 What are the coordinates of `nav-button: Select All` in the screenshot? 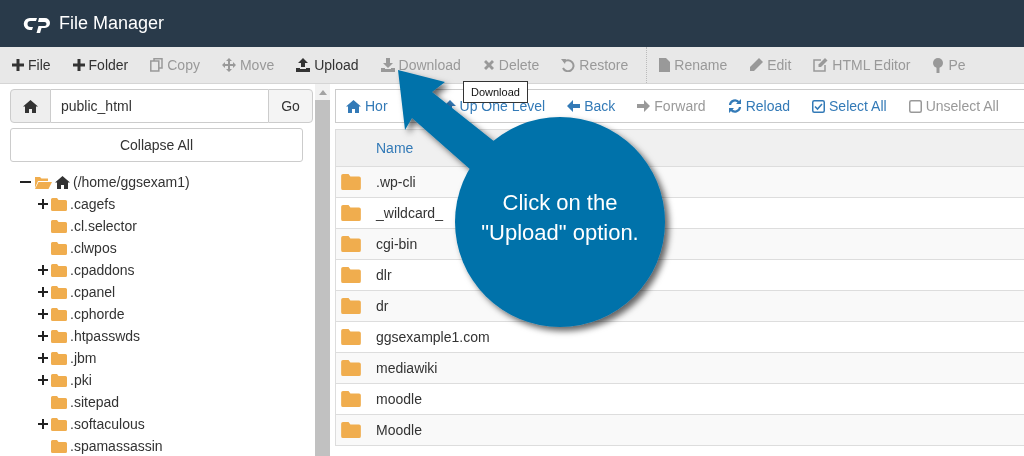 It's located at (851, 106).